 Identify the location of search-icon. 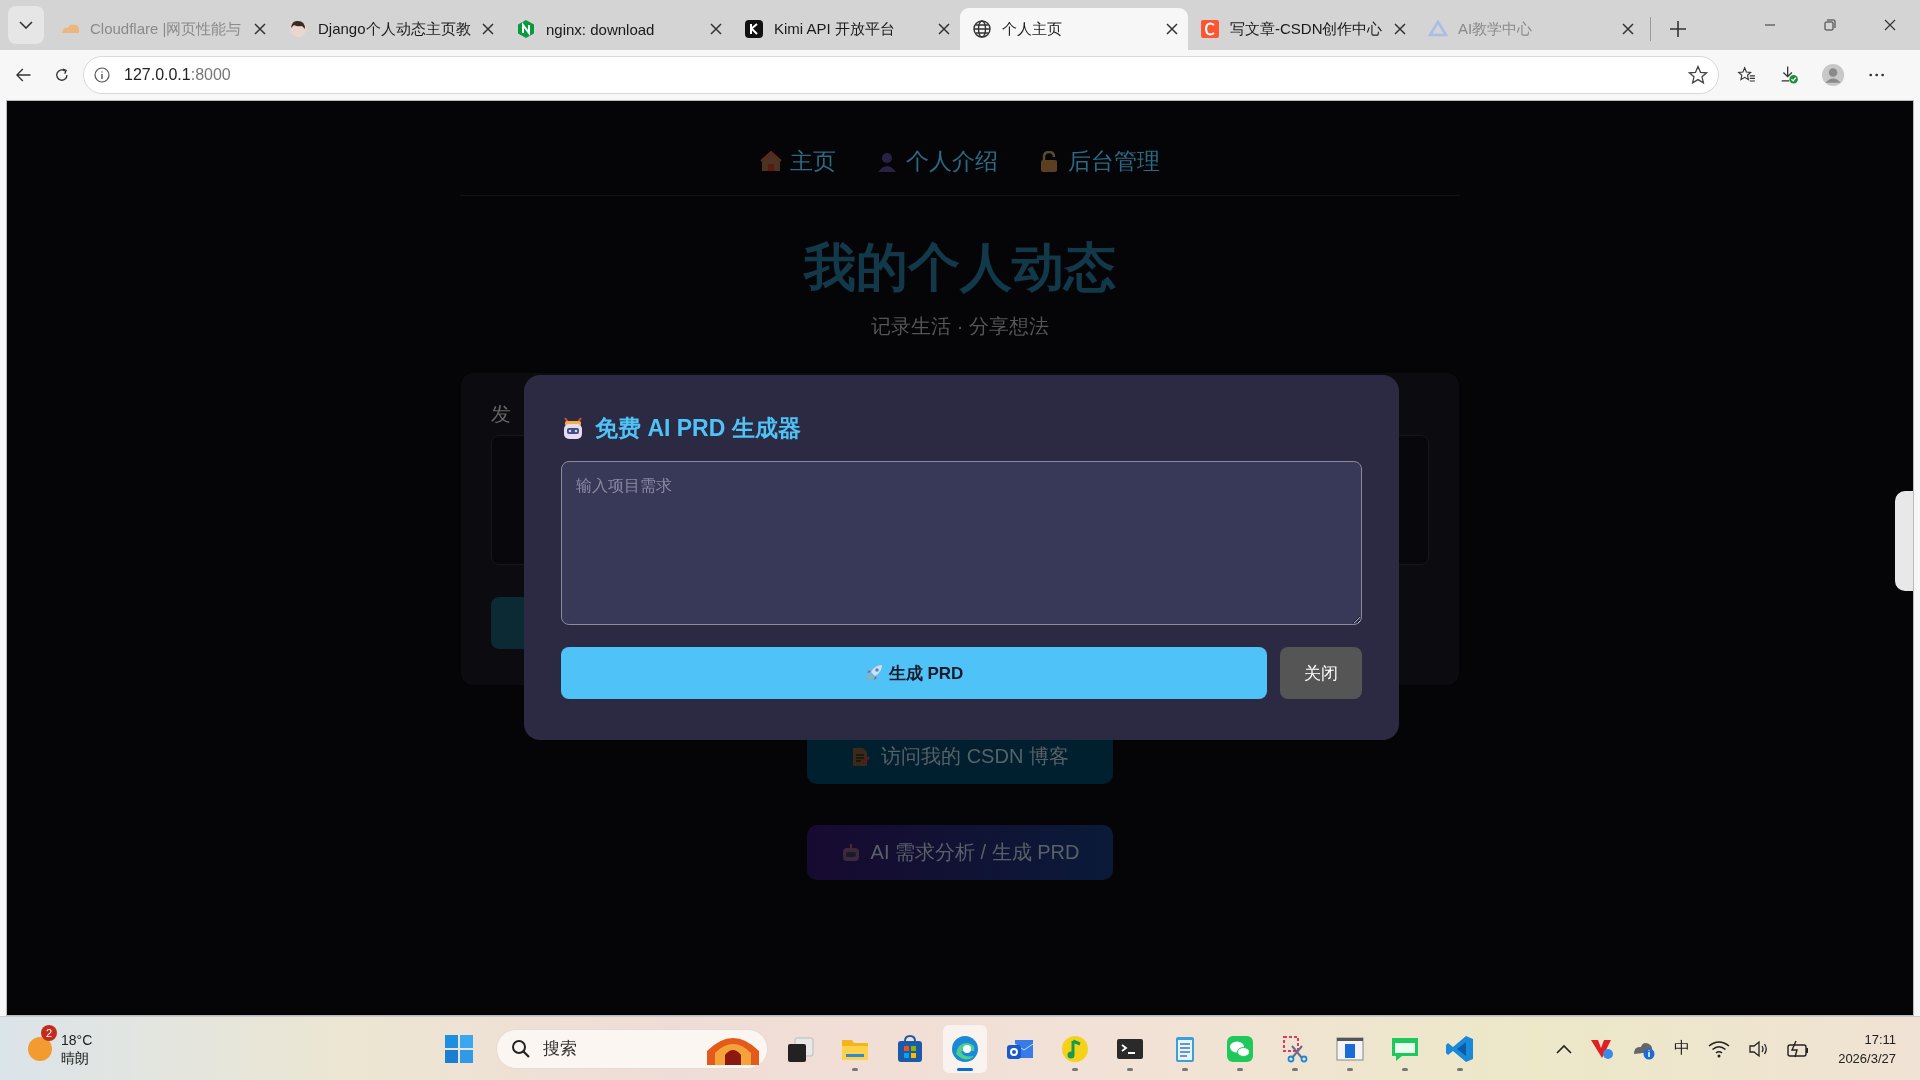
(521, 1048).